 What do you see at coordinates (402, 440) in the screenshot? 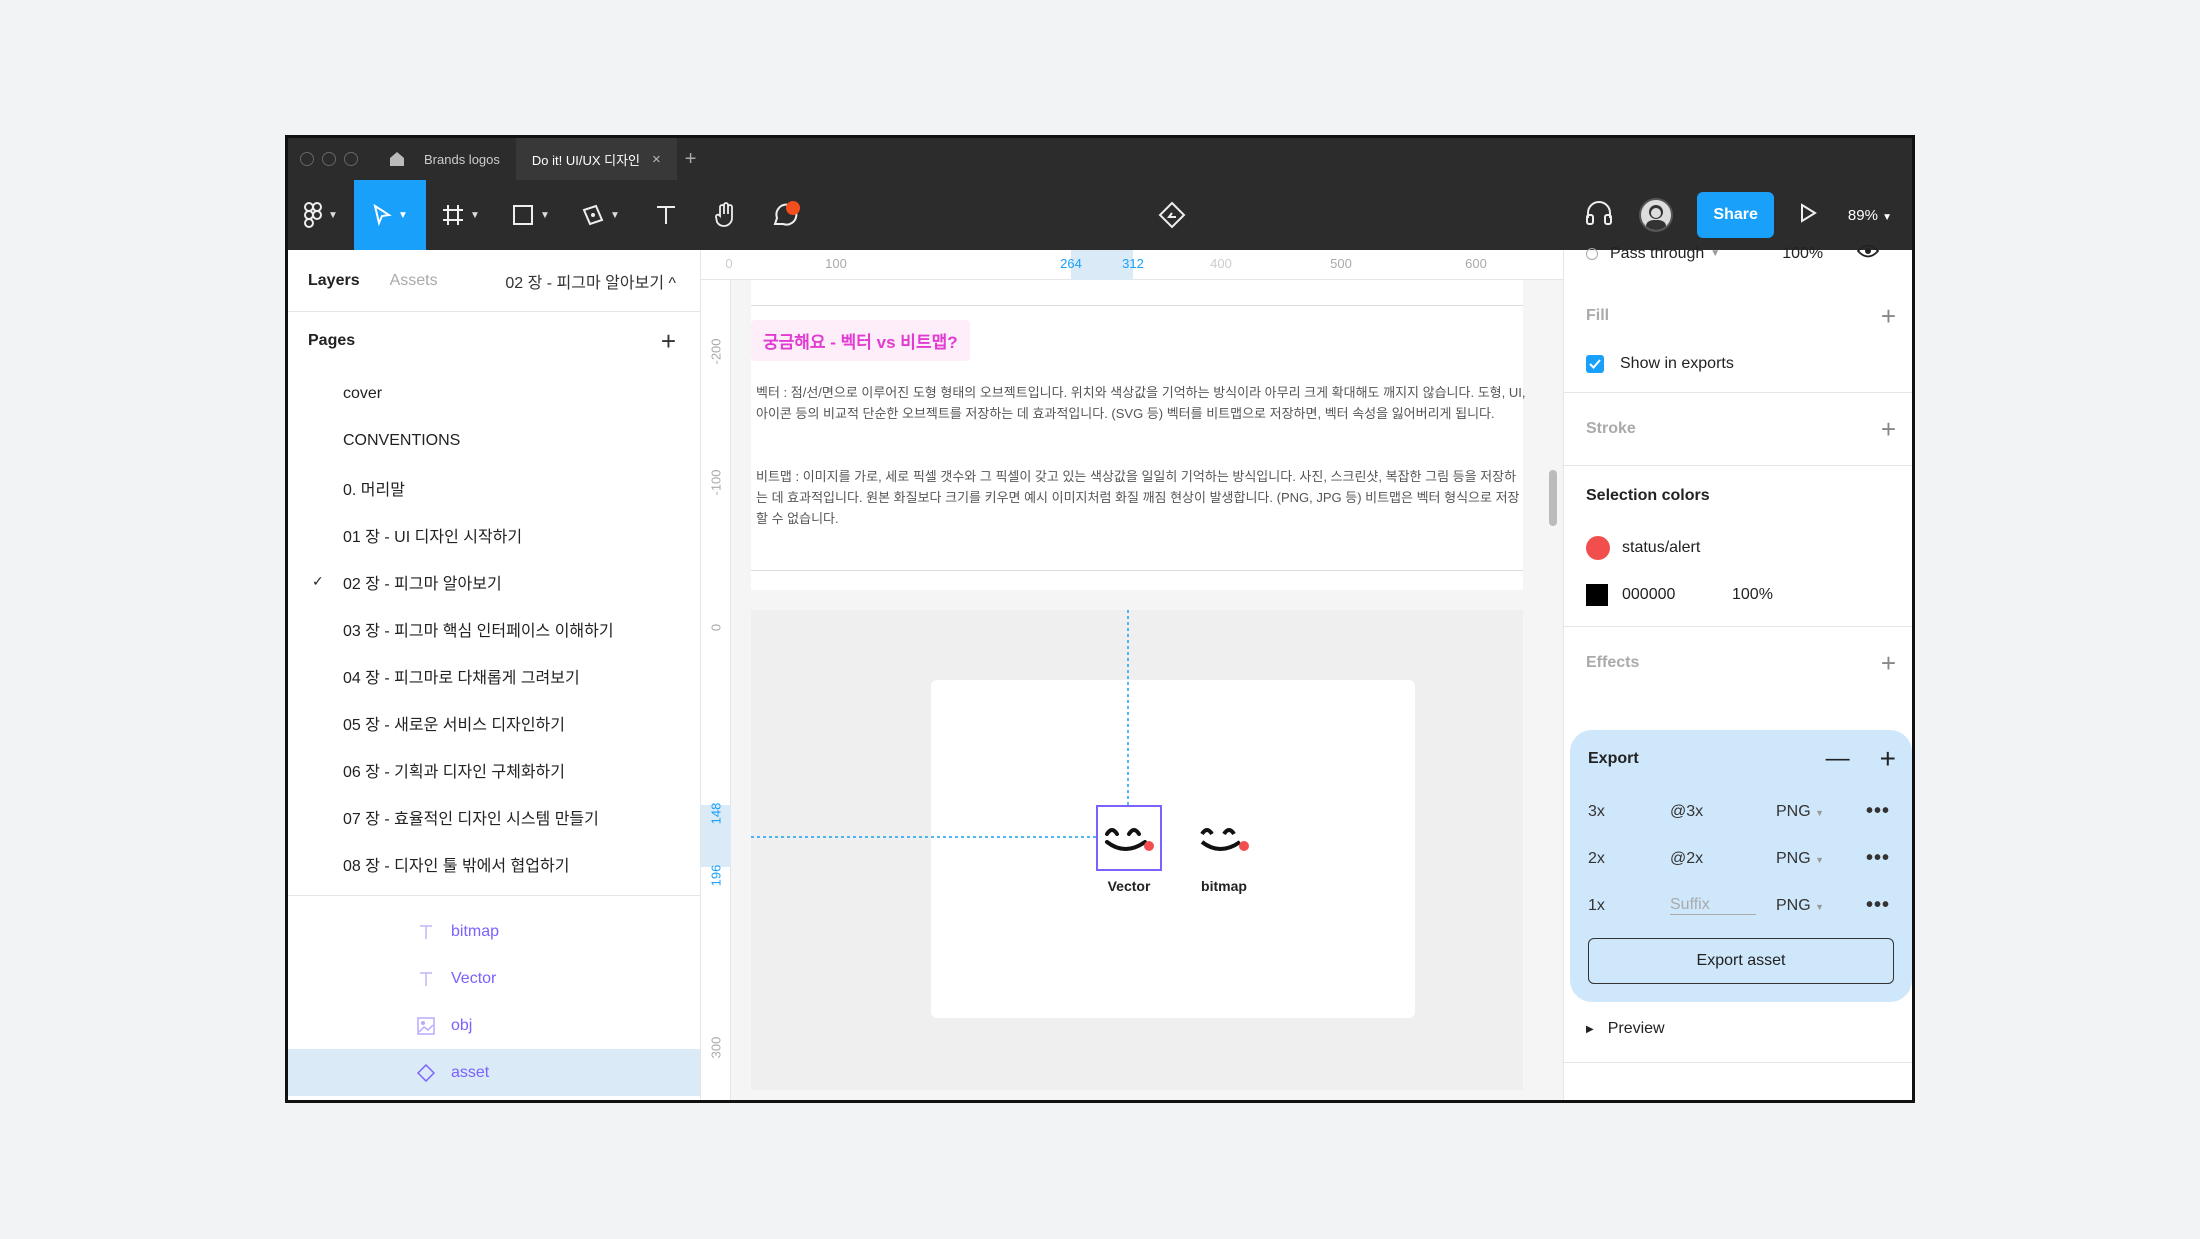
I see `page-label: CONVENTIONS` at bounding box center [402, 440].